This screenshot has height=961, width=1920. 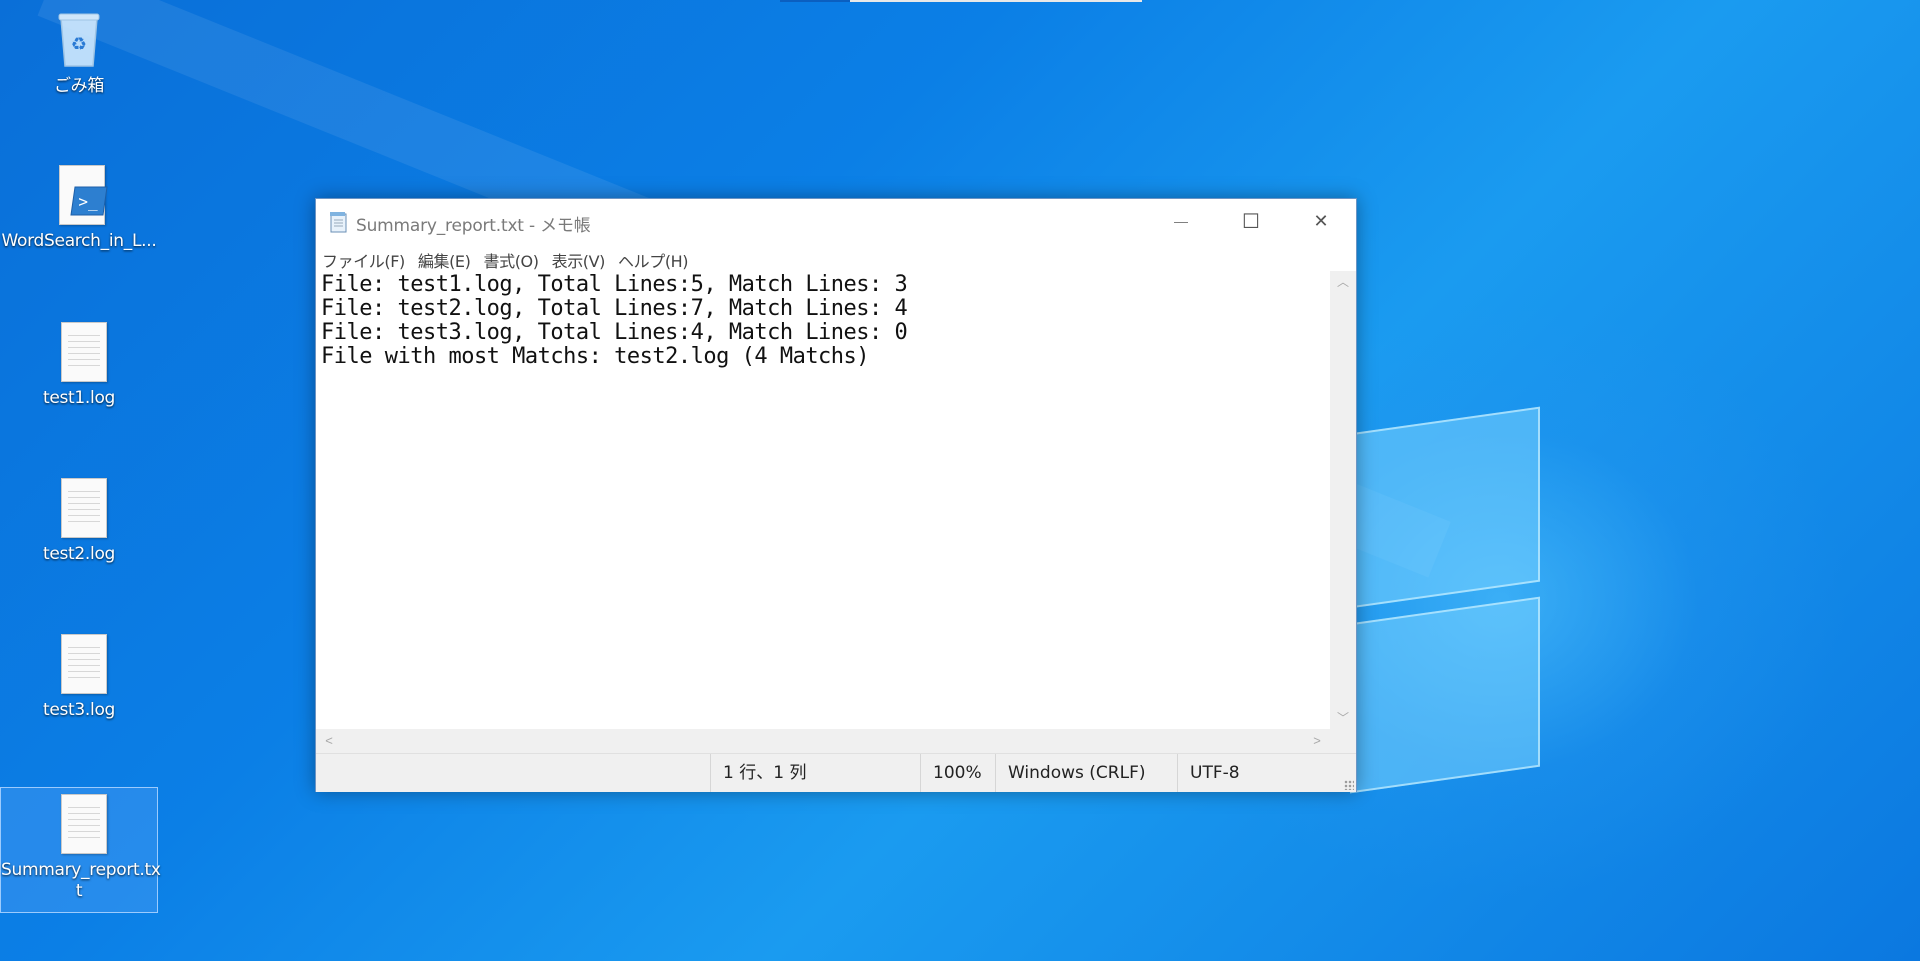 I want to click on scroll-left-icon: <, so click(x=329, y=741).